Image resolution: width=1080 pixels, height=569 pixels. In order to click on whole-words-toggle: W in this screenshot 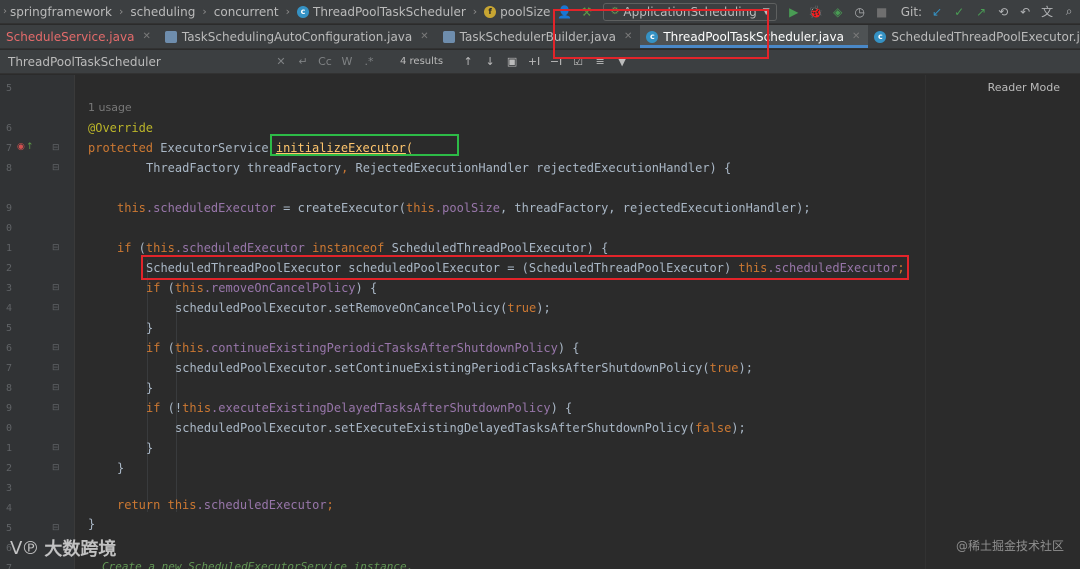, I will do `click(347, 61)`.